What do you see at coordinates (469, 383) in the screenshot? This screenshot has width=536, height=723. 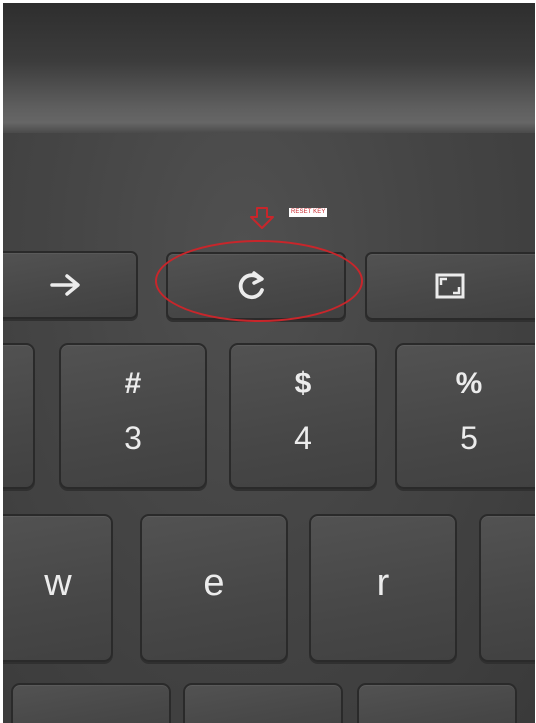 I see `key-symbol: %` at bounding box center [469, 383].